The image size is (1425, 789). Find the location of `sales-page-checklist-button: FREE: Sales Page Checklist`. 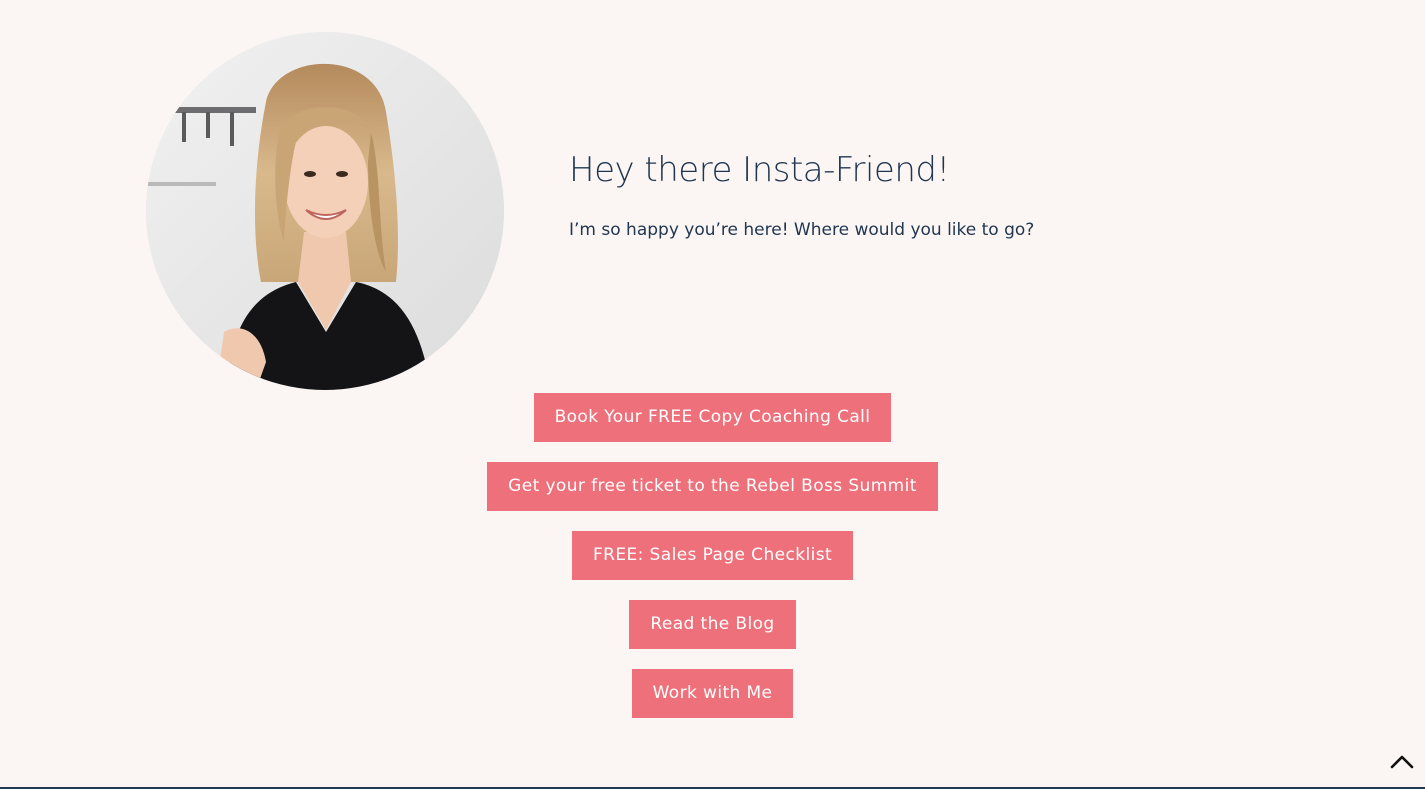

sales-page-checklist-button: FREE: Sales Page Checklist is located at coordinates (712, 555).